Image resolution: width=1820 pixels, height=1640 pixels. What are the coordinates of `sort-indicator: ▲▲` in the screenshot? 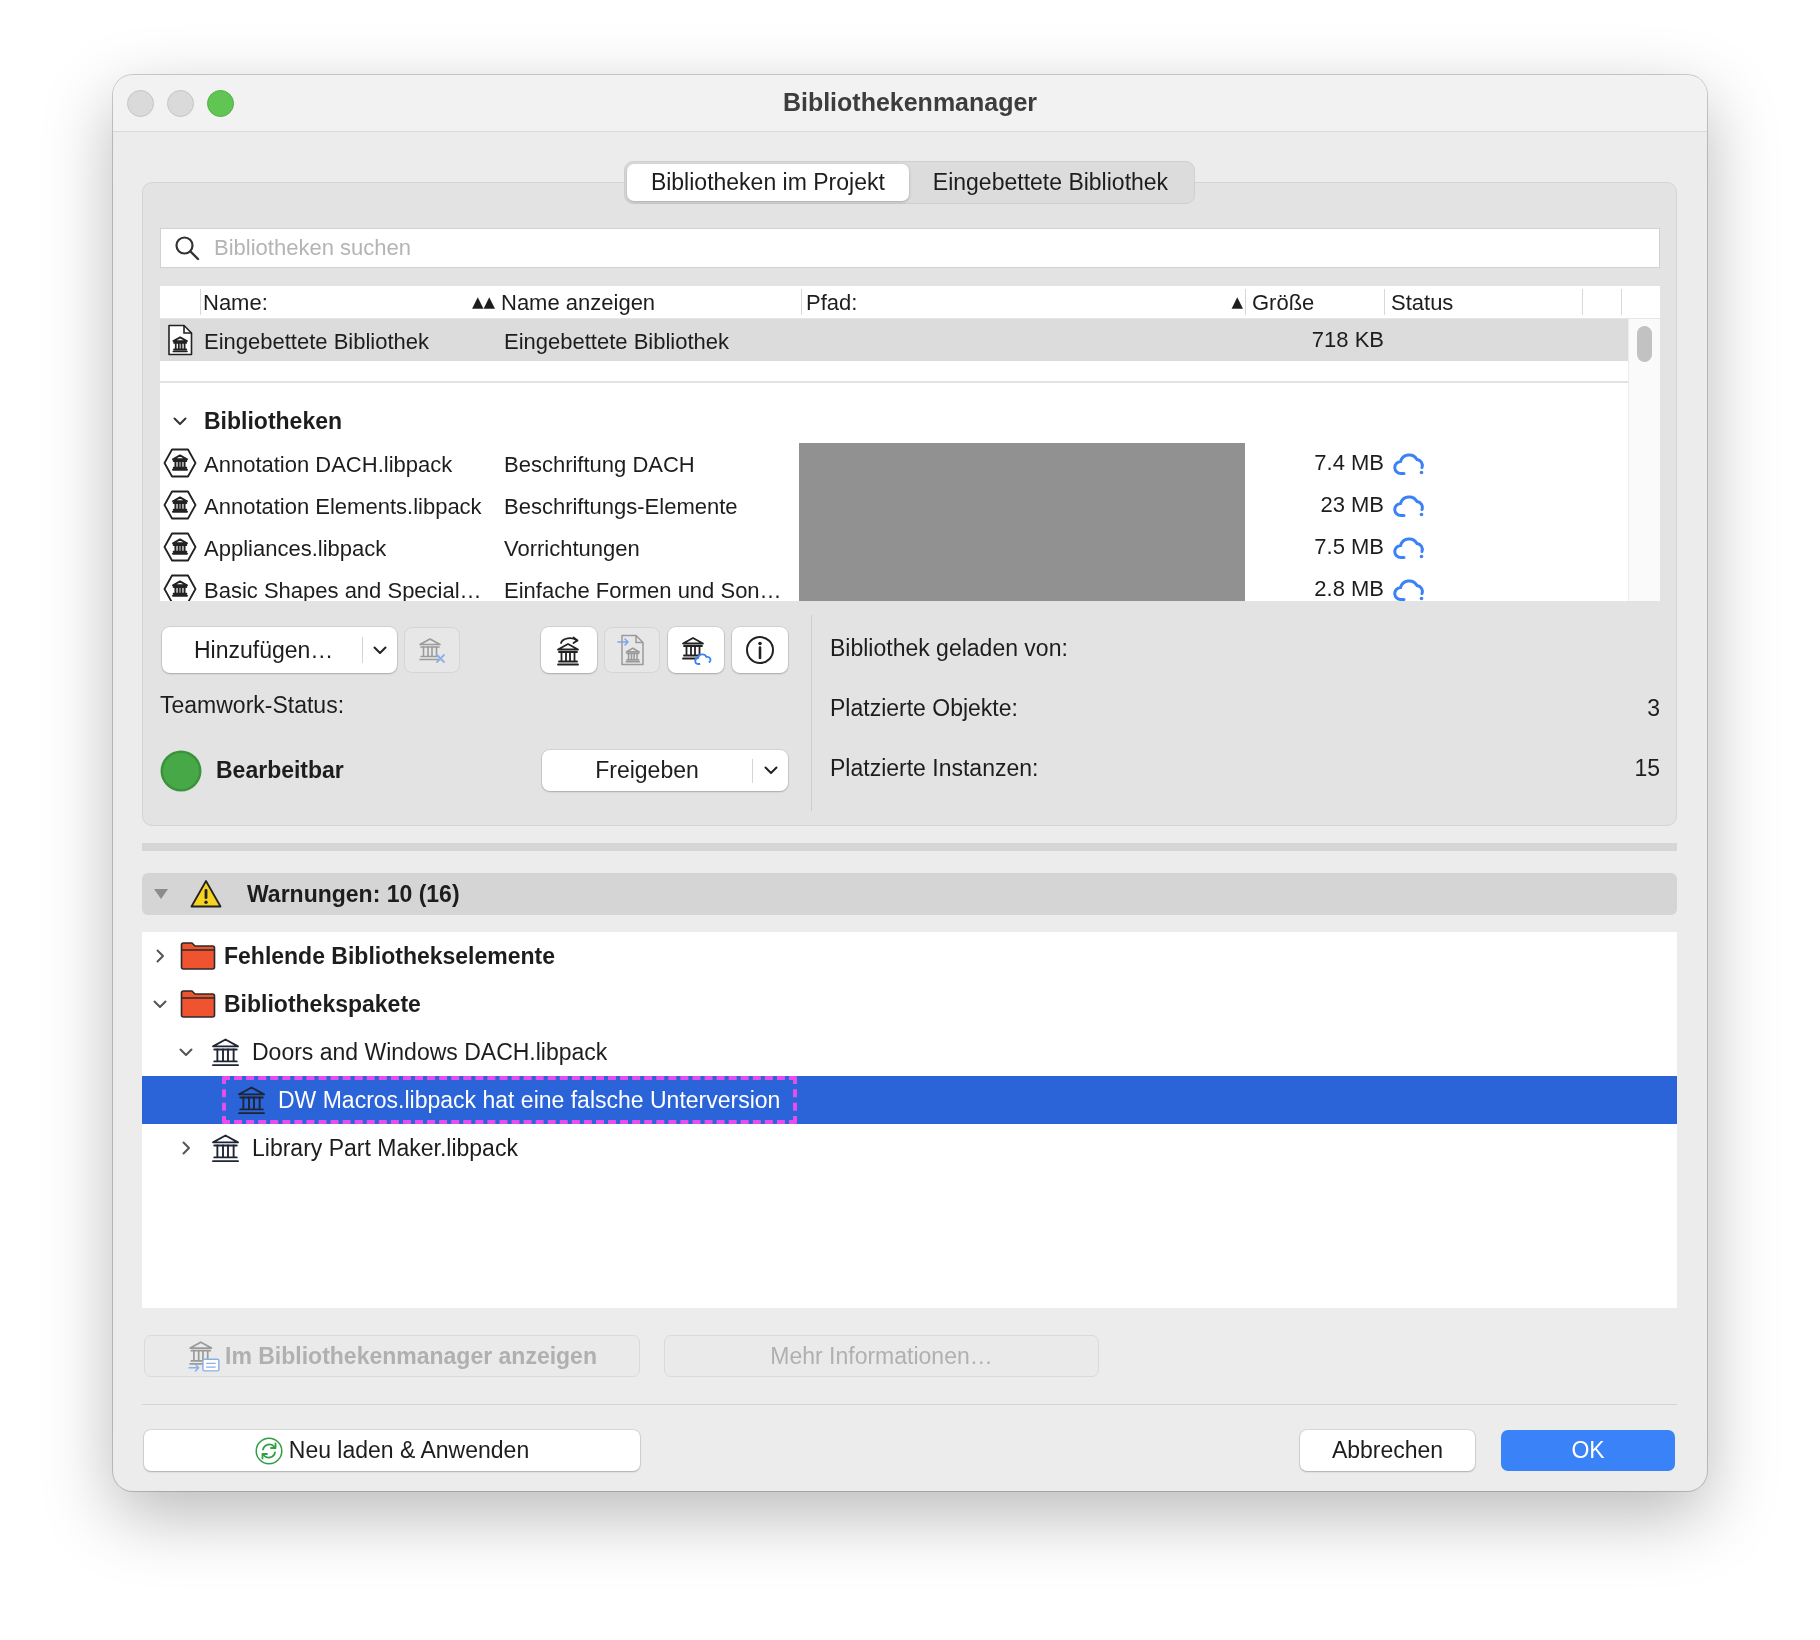 It's located at (483, 302).